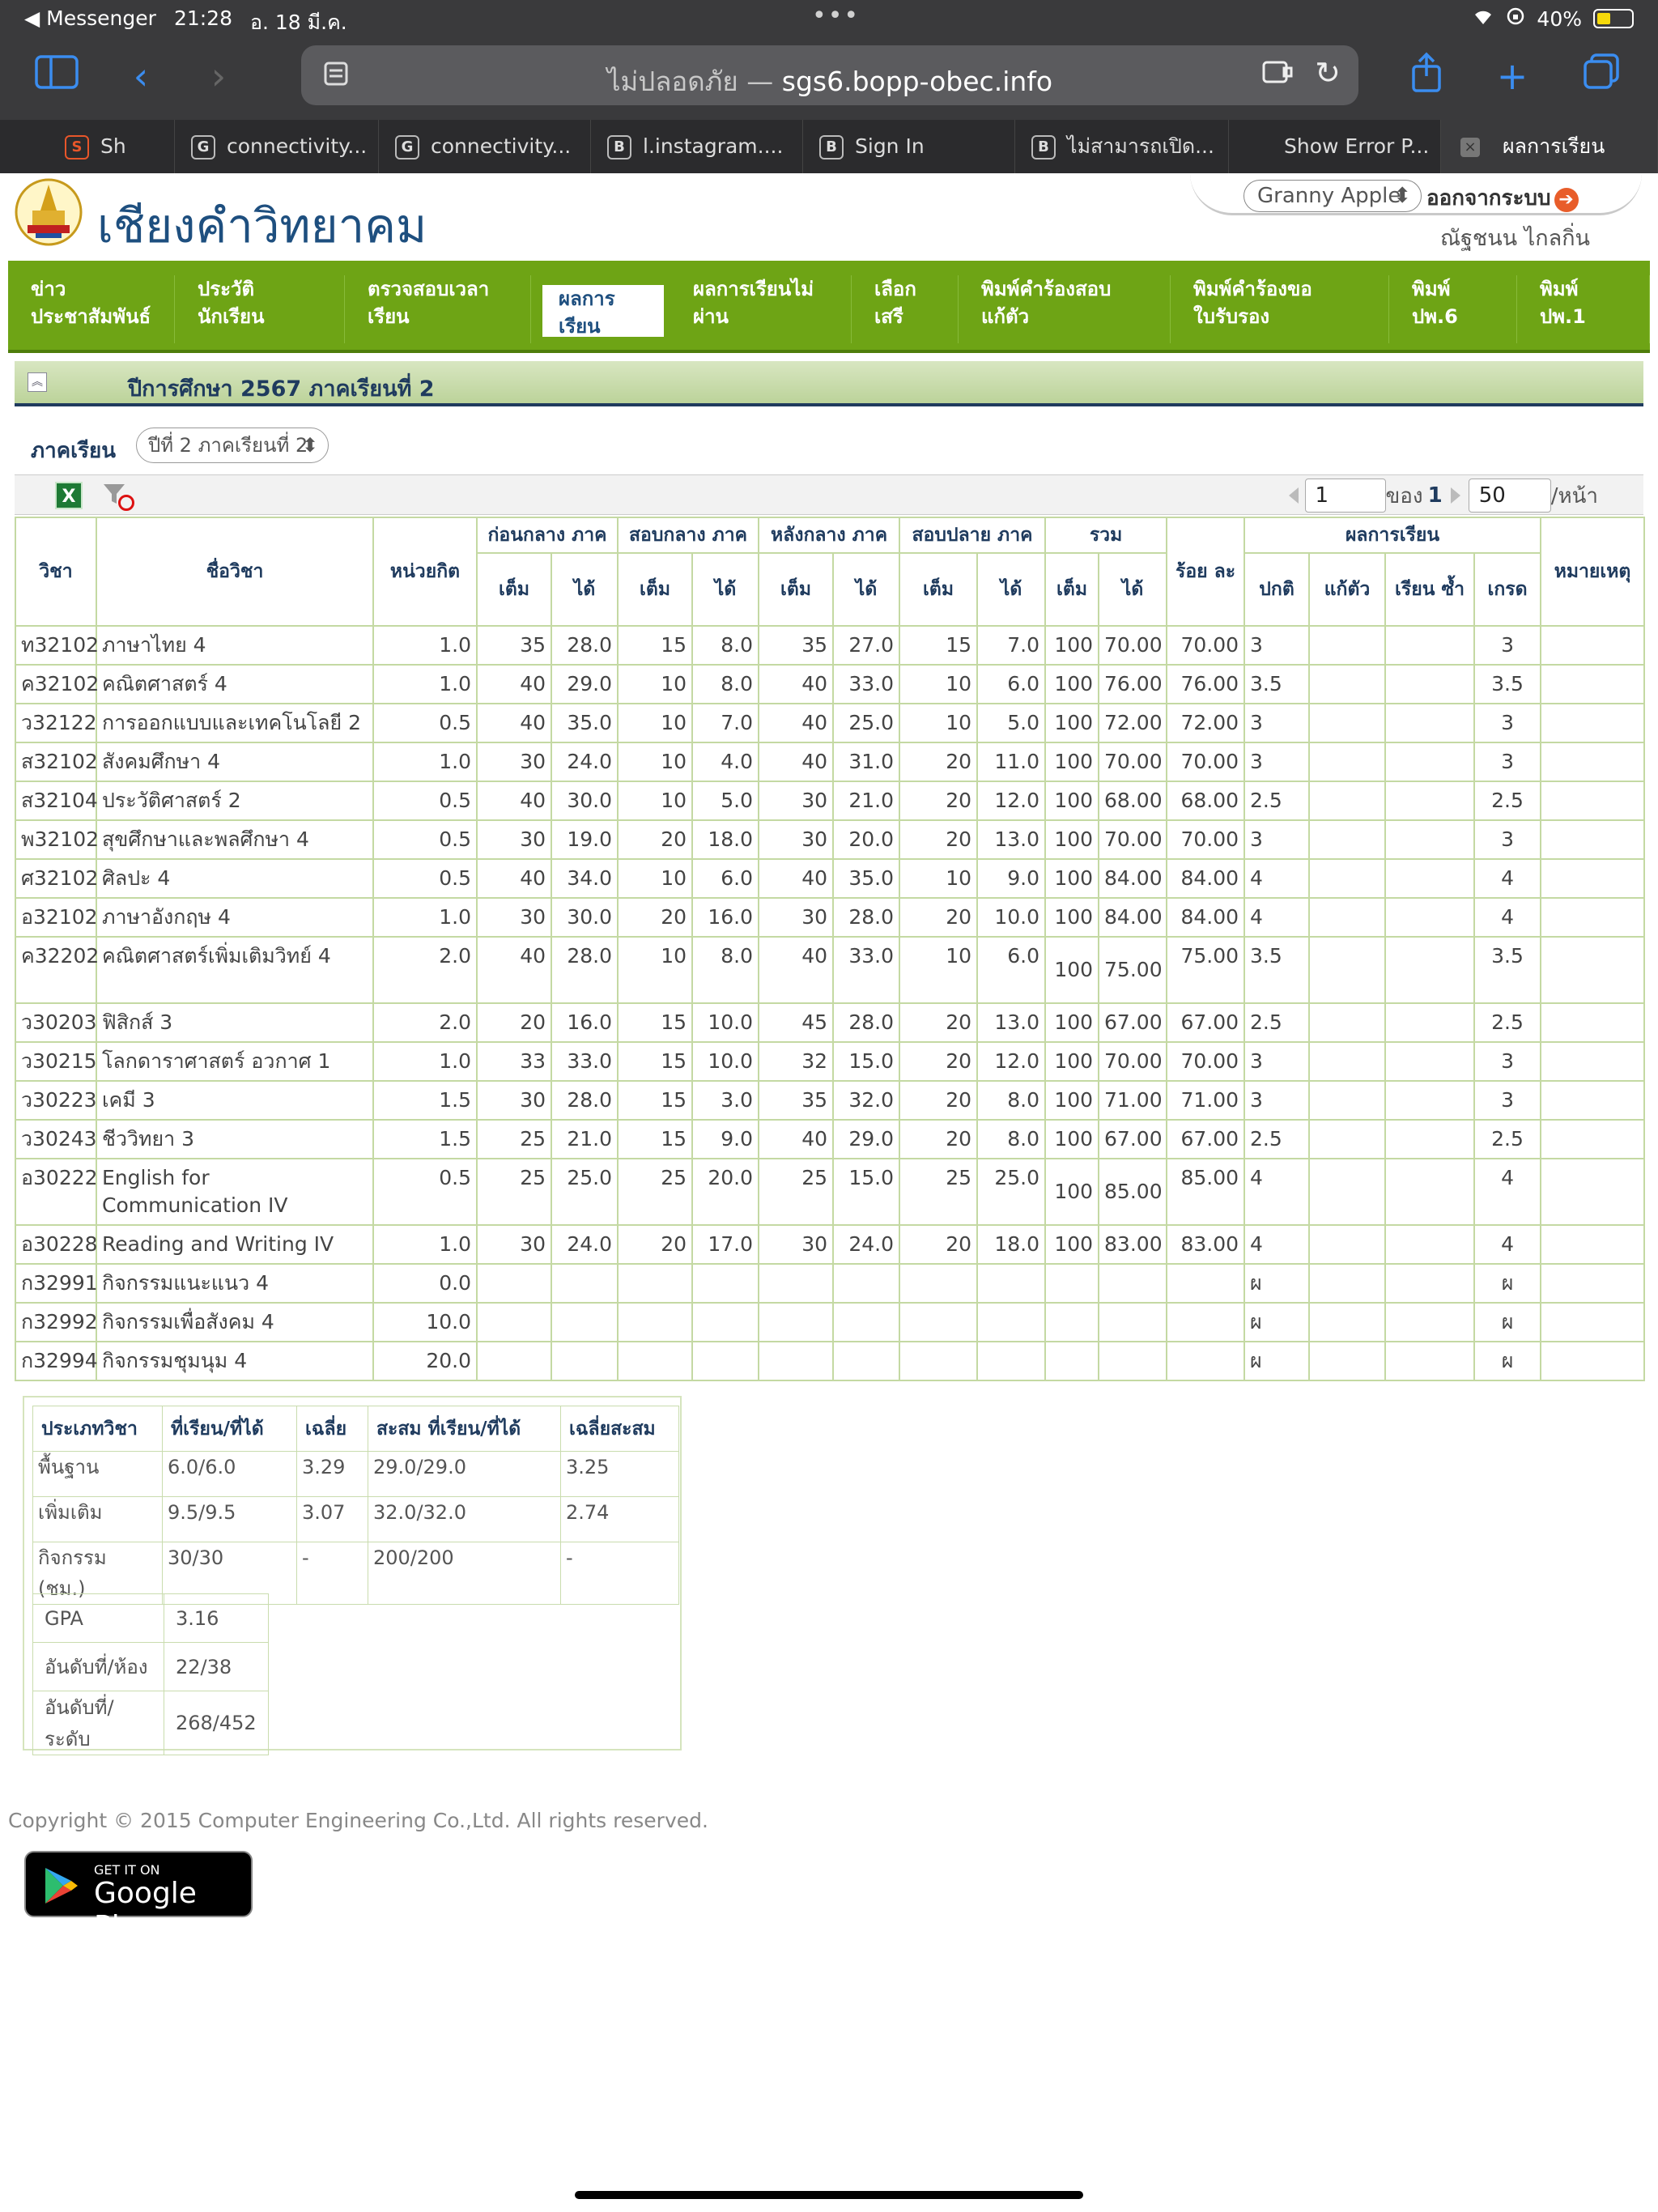  I want to click on excel-export-icon: X, so click(69, 496).